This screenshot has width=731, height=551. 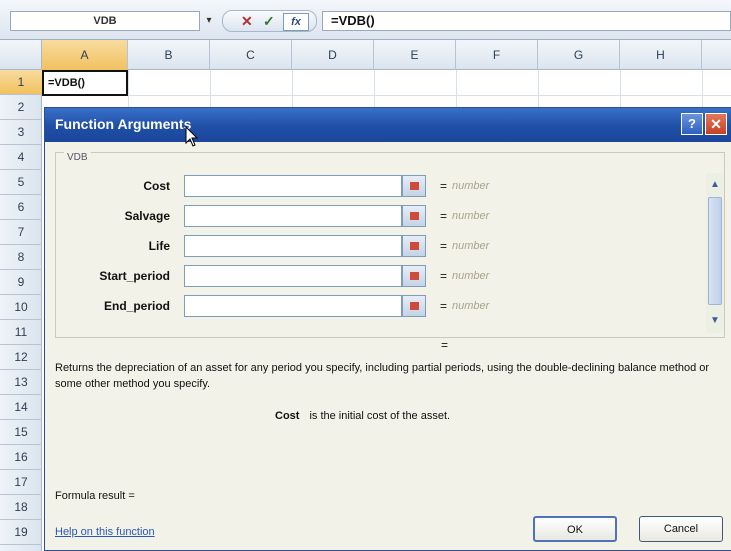 What do you see at coordinates (21, 532) in the screenshot?
I see `row-header: 19` at bounding box center [21, 532].